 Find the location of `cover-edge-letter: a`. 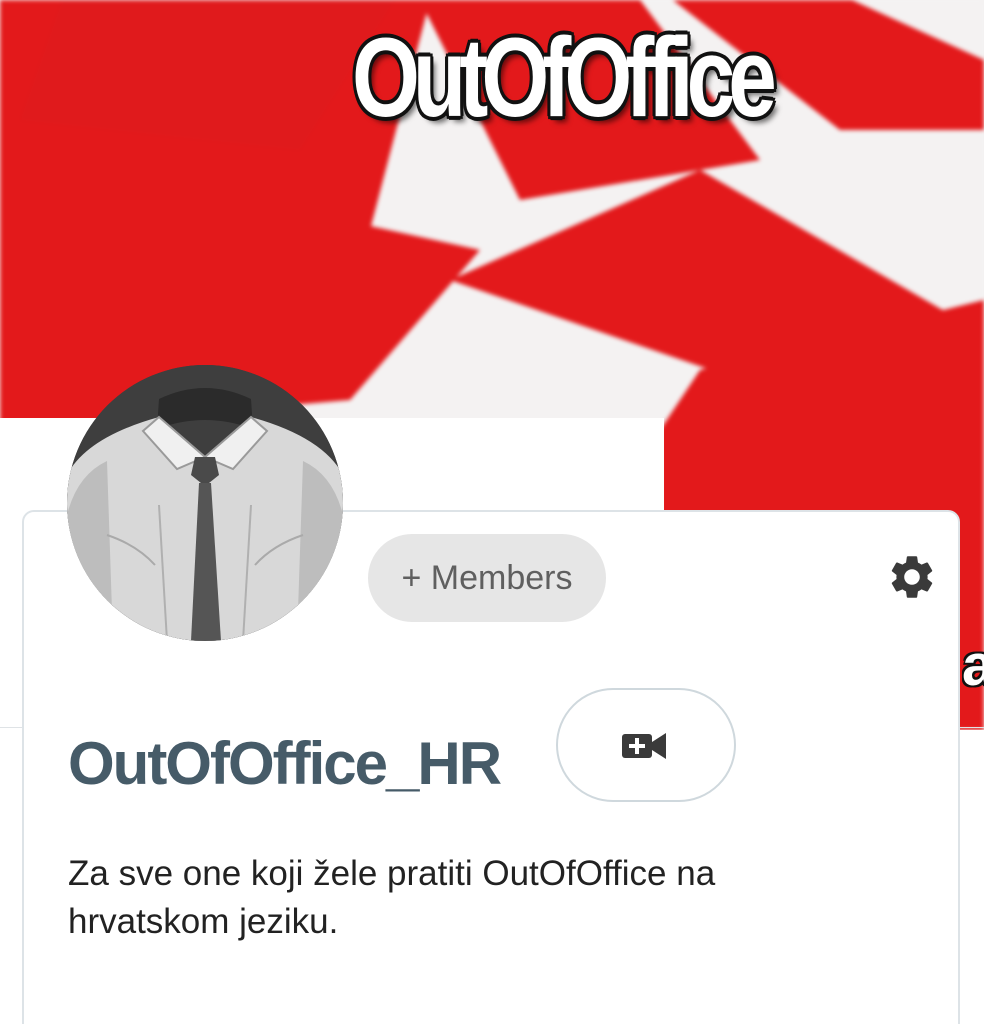

cover-edge-letter: a is located at coordinates (973, 666).